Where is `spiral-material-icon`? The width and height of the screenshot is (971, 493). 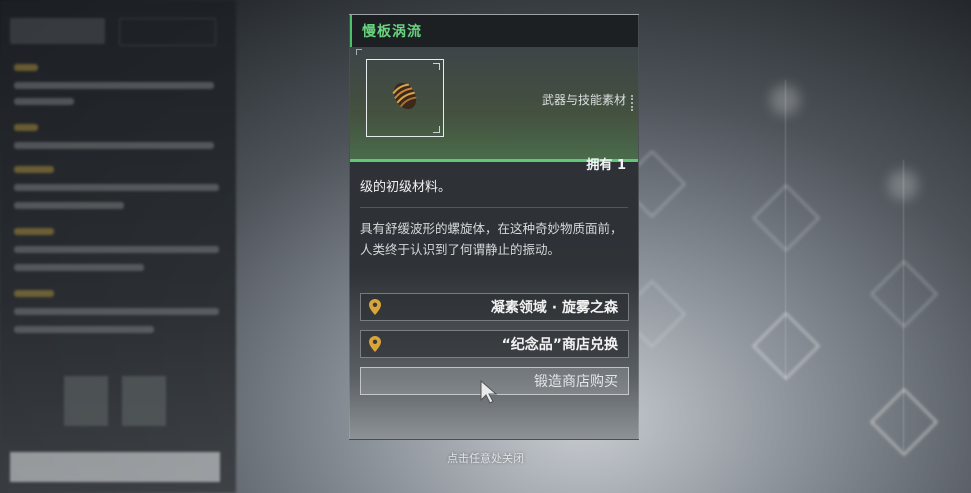
spiral-material-icon is located at coordinates (404, 96).